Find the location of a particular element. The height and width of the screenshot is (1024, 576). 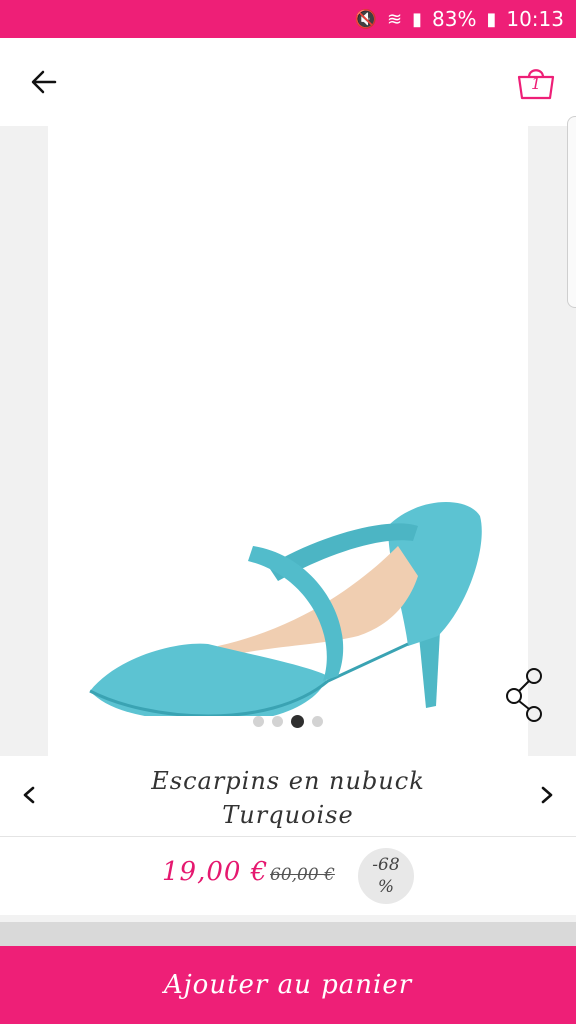

cart-button: 1 is located at coordinates (536, 82).